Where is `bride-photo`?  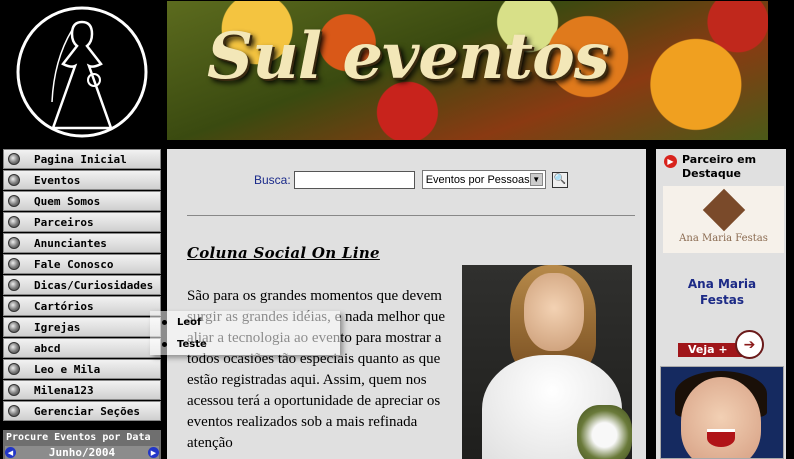 bride-photo is located at coordinates (547, 362).